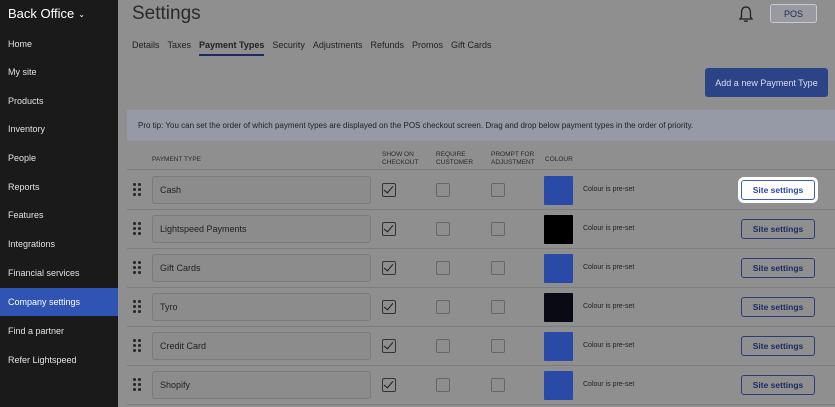  I want to click on payment-type-name-field: Lightspeed Payments, so click(261, 229).